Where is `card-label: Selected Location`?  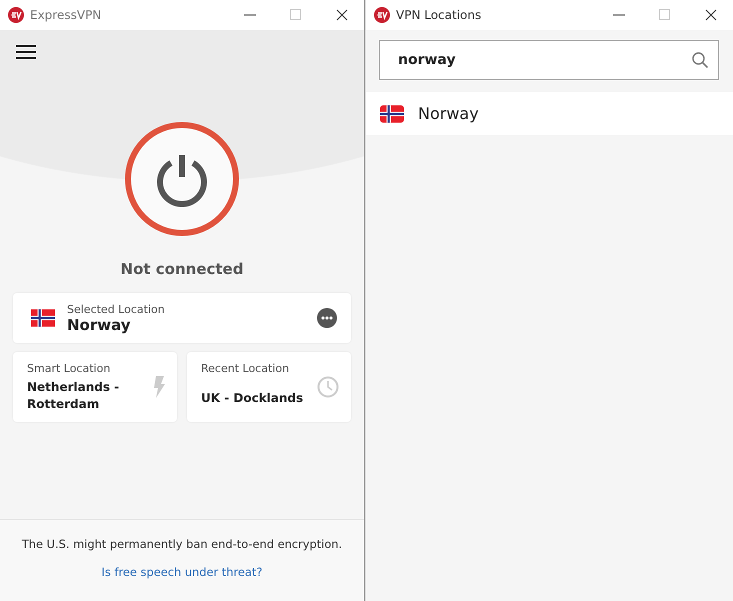
card-label: Selected Location is located at coordinates (116, 309).